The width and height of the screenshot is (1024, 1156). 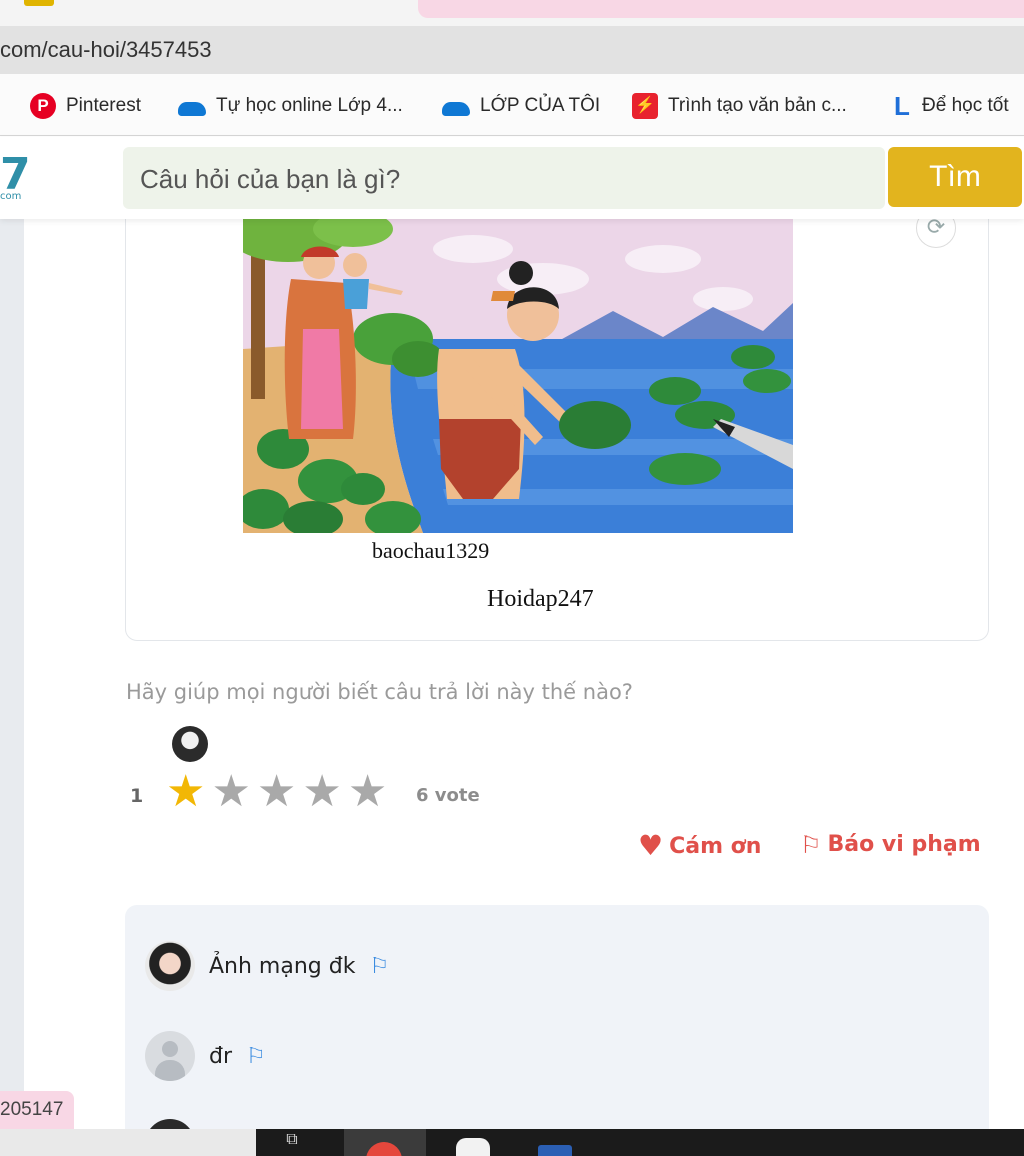 What do you see at coordinates (221, 1056) in the screenshot?
I see `comment-text: đr` at bounding box center [221, 1056].